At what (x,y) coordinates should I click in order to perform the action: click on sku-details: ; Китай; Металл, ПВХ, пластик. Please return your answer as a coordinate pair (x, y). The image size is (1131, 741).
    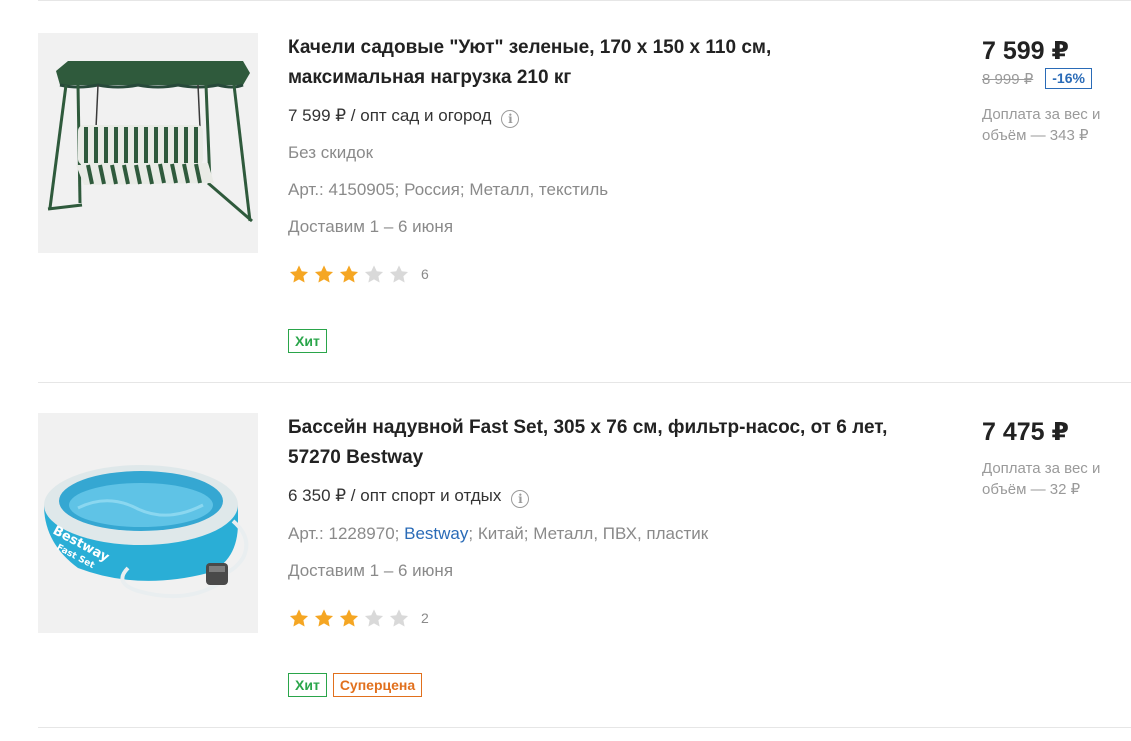
    Looking at the image, I should click on (588, 533).